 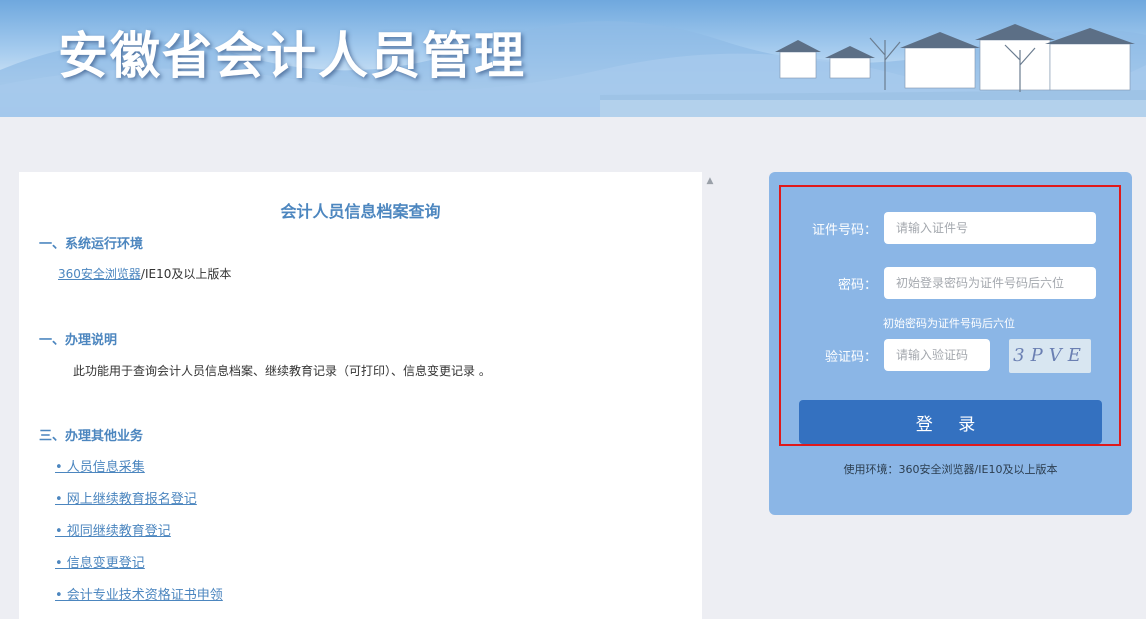 I want to click on password-hint: 初始密码为证件号码后六位, so click(x=949, y=323).